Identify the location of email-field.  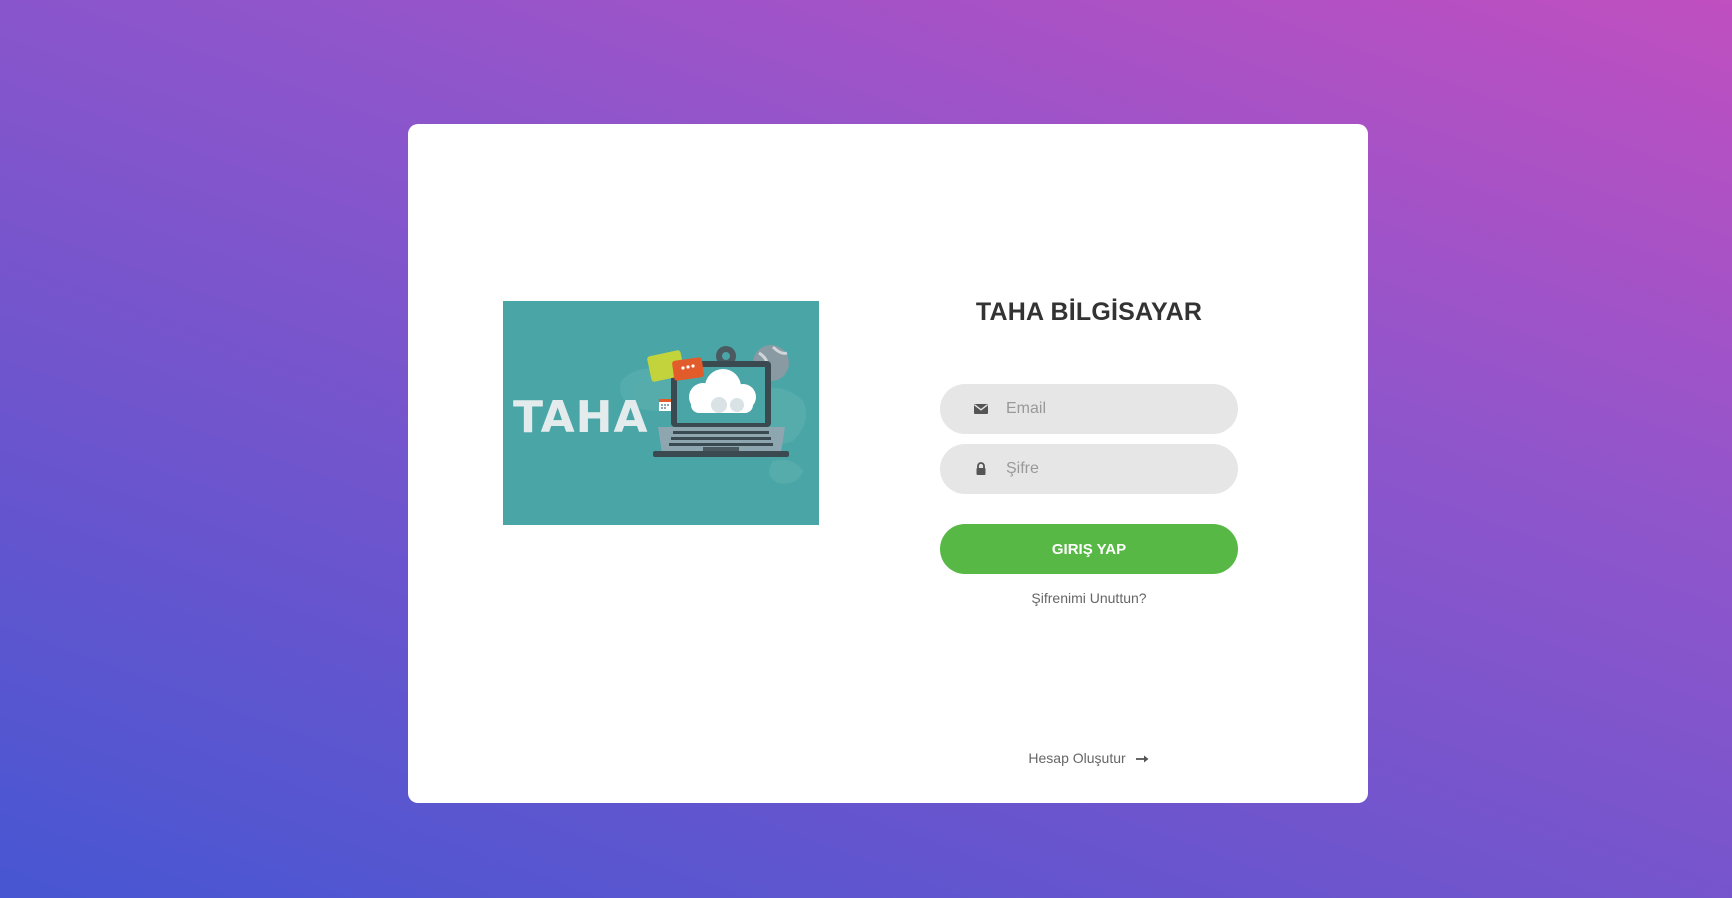
(1089, 409).